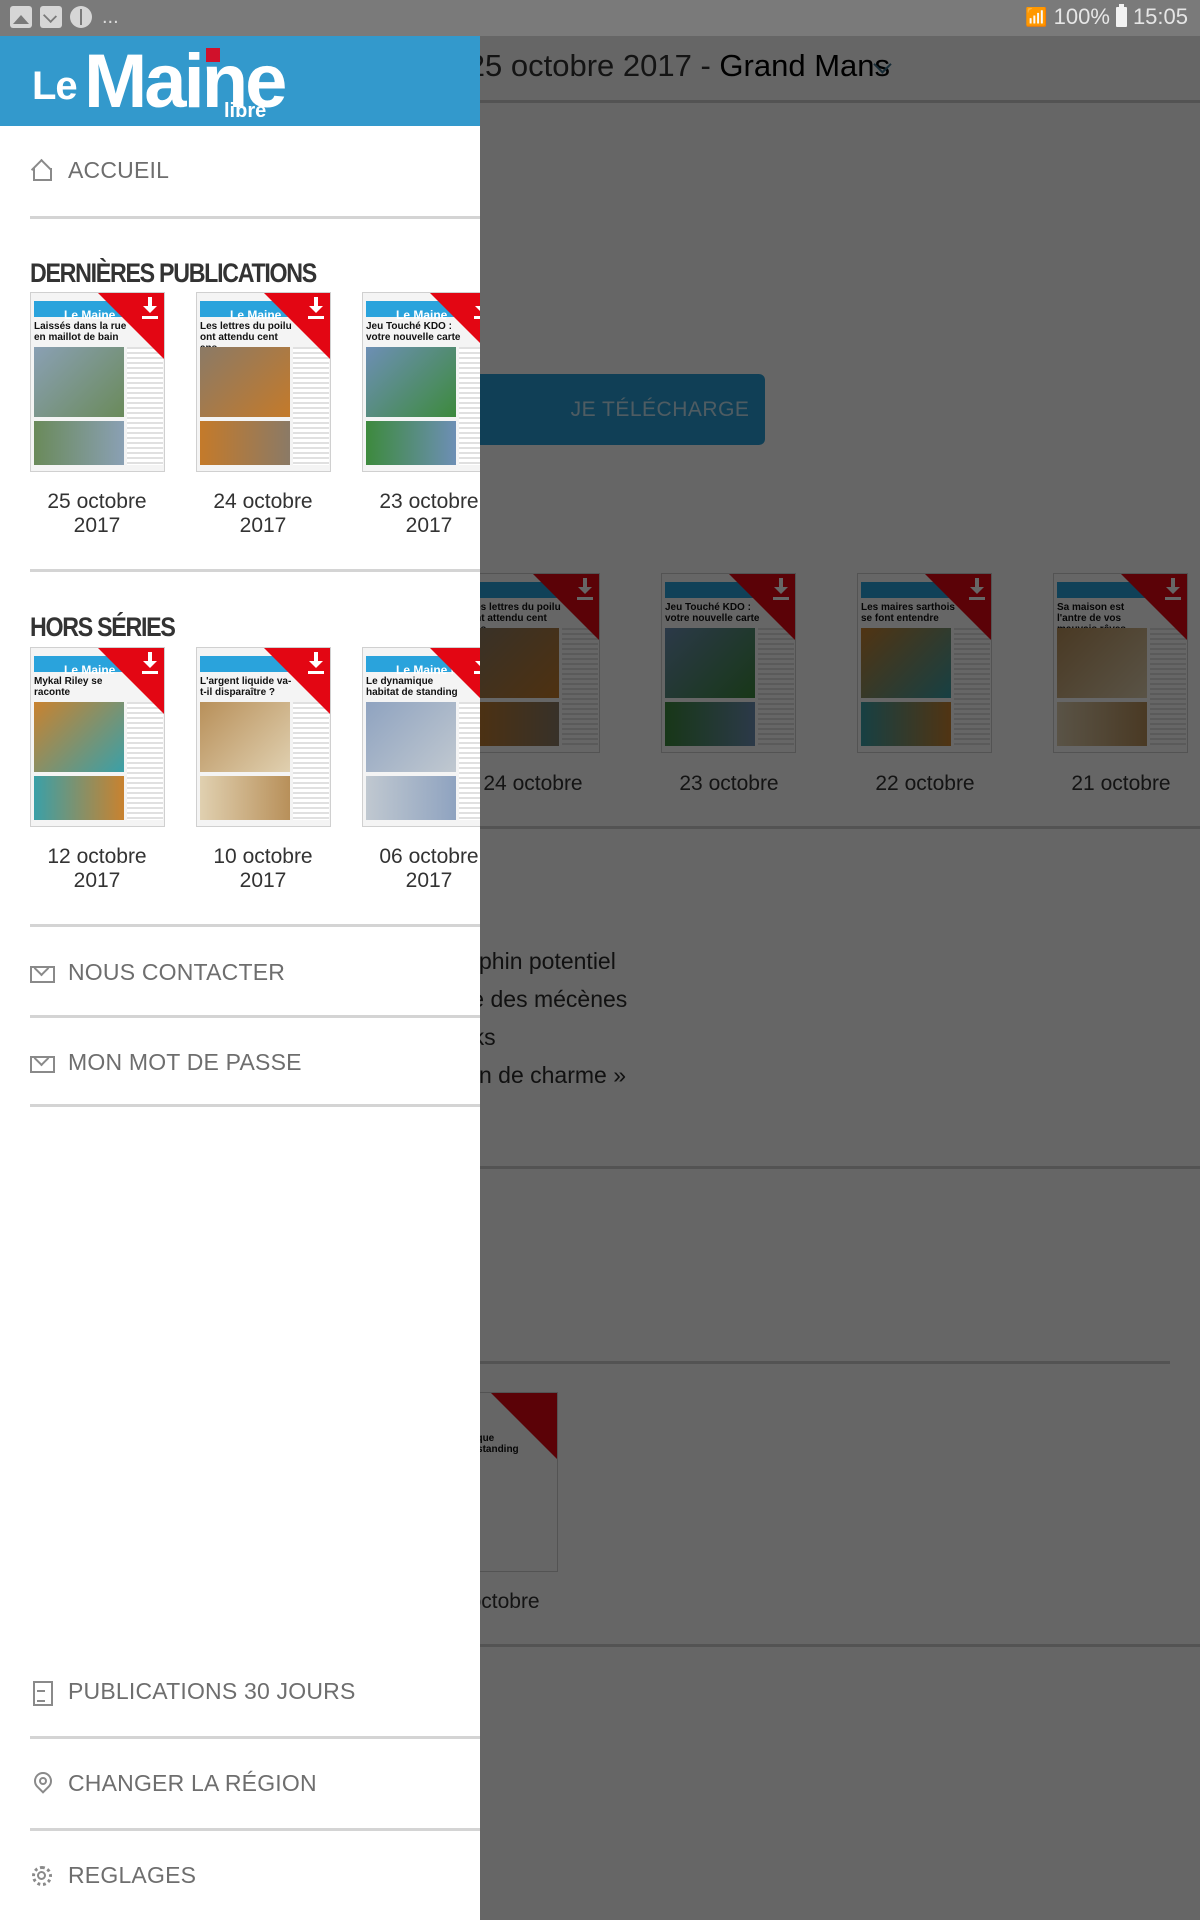  Describe the element at coordinates (1036, 16) in the screenshot. I see `wifi-icon: 📶` at that location.